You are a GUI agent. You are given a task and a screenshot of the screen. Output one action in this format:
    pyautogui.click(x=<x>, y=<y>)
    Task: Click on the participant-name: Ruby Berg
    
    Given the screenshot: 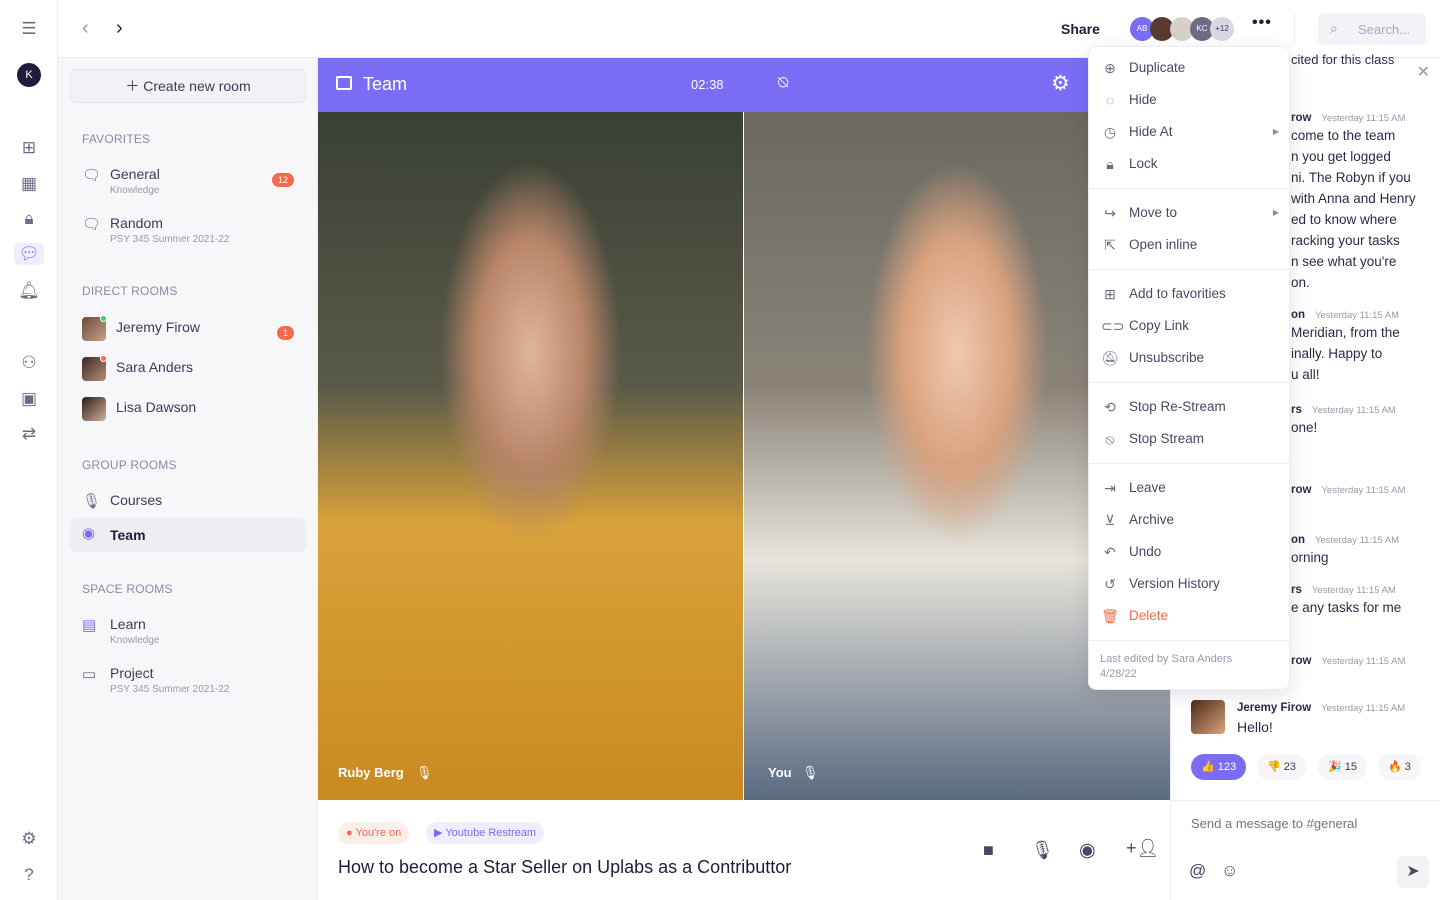 What is the action you would take?
    pyautogui.click(x=371, y=772)
    